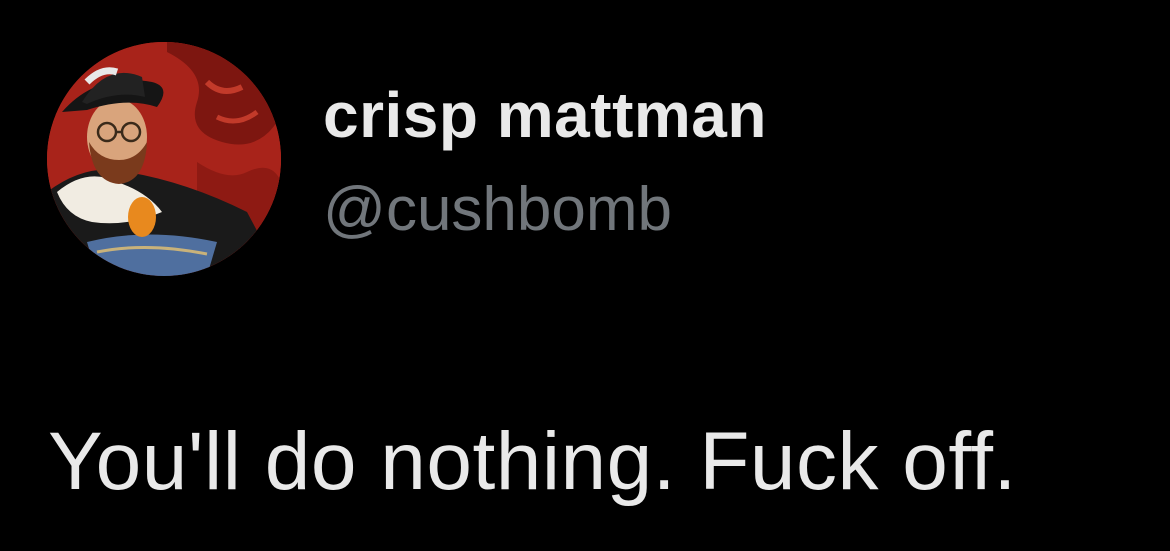 The height and width of the screenshot is (551, 1170). Describe the element at coordinates (545, 115) in the screenshot. I see `author-display-name: crisp mattman` at that location.